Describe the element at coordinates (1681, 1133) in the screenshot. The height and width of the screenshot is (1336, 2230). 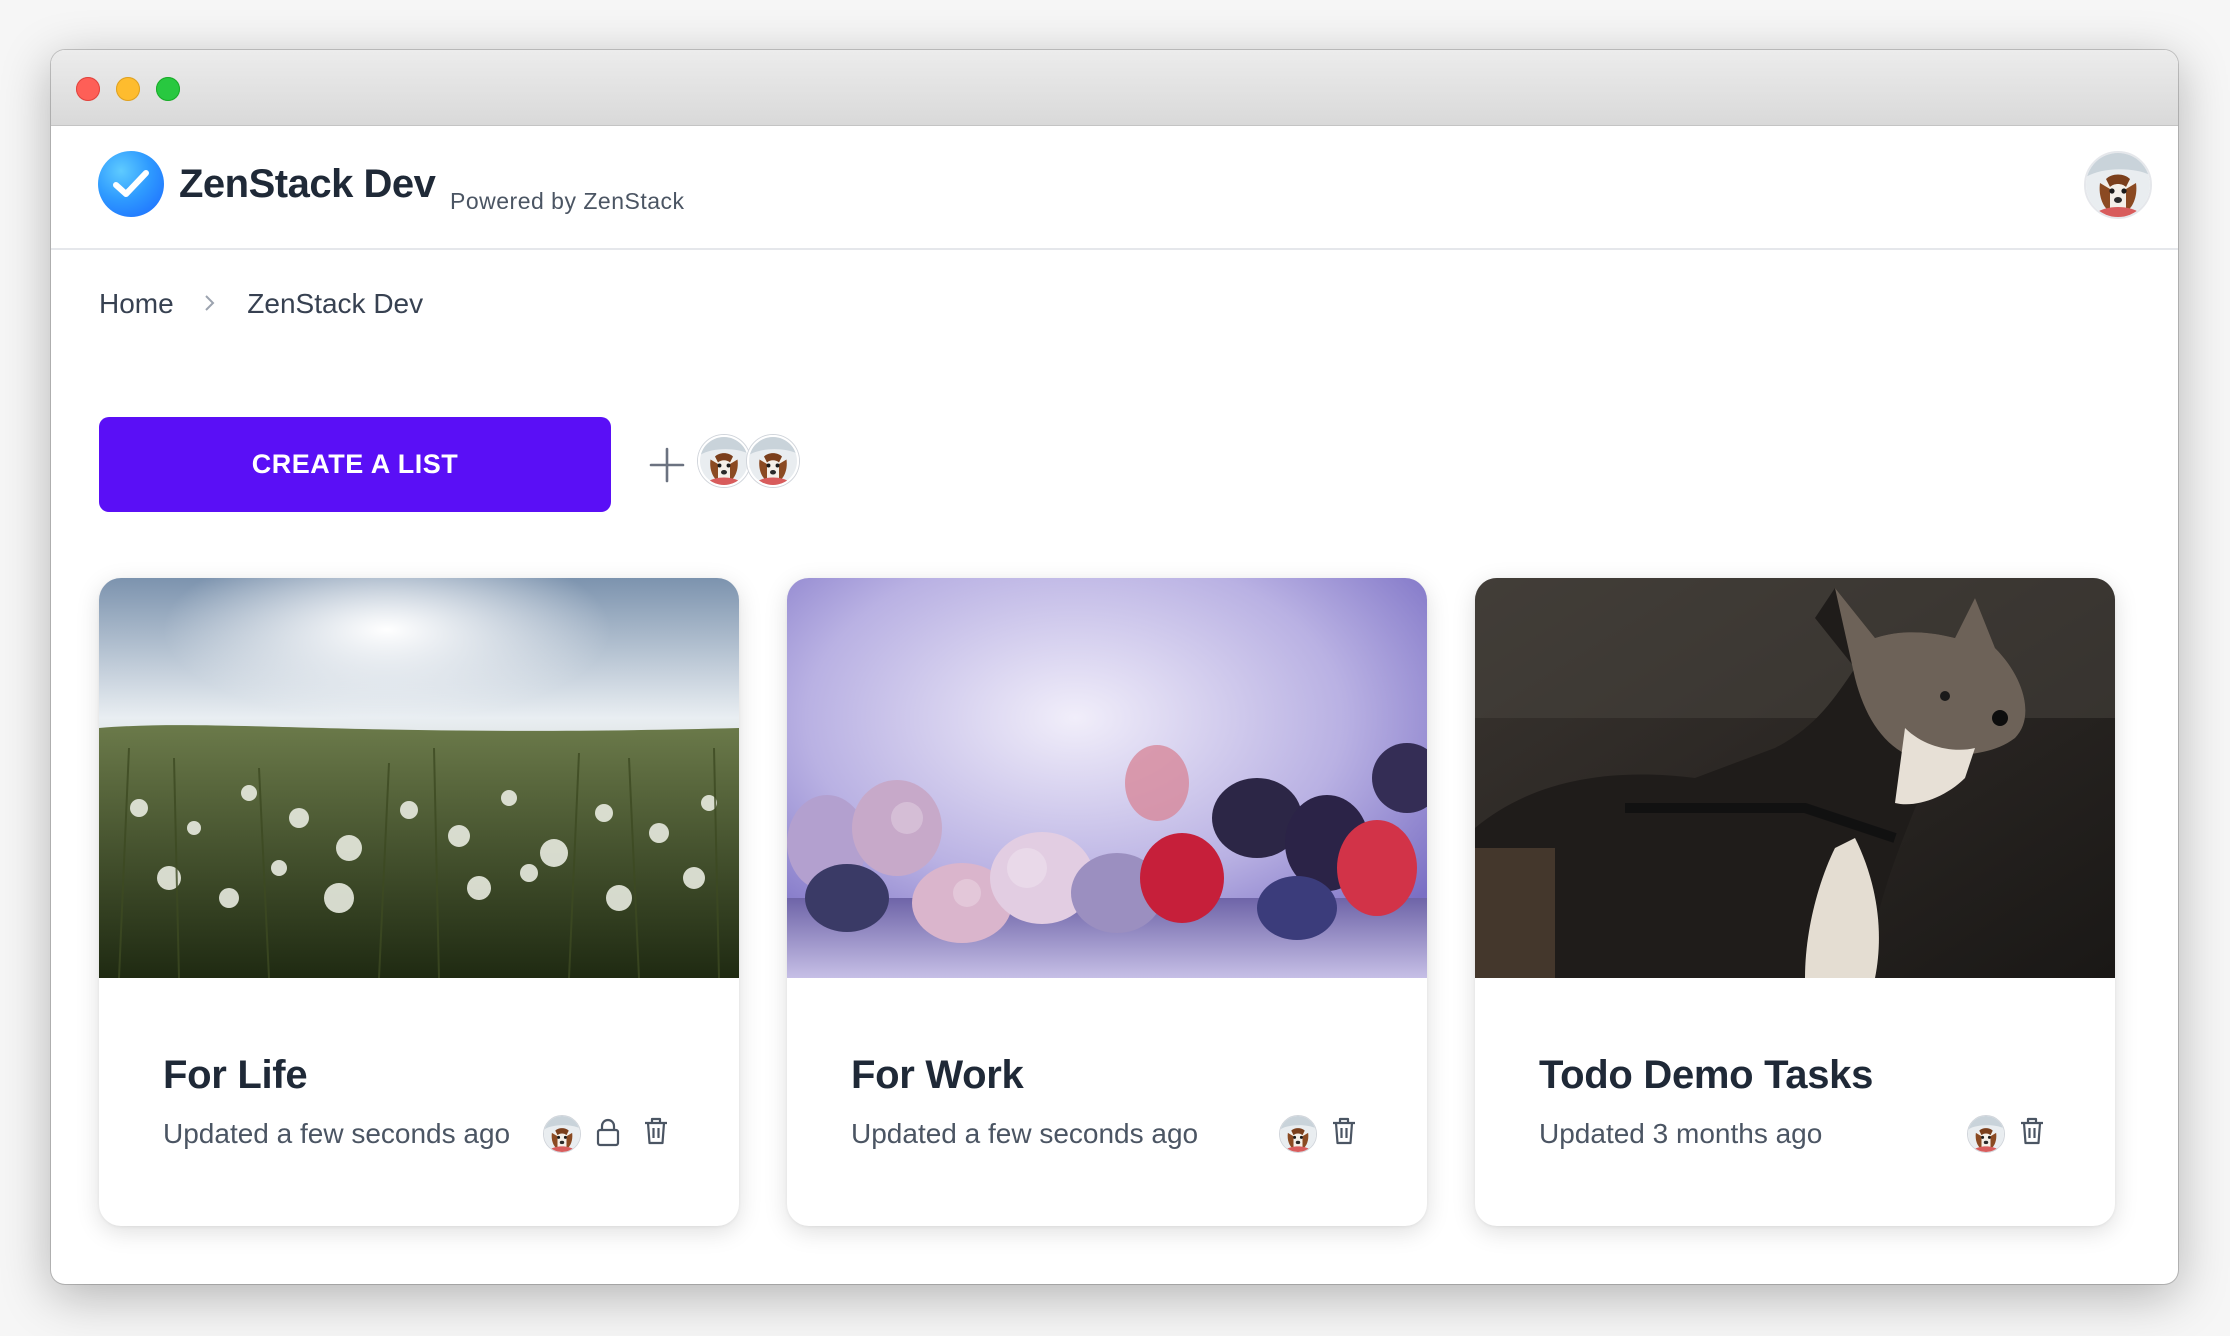
I see `list-updated: Updated 3 months ago` at that location.